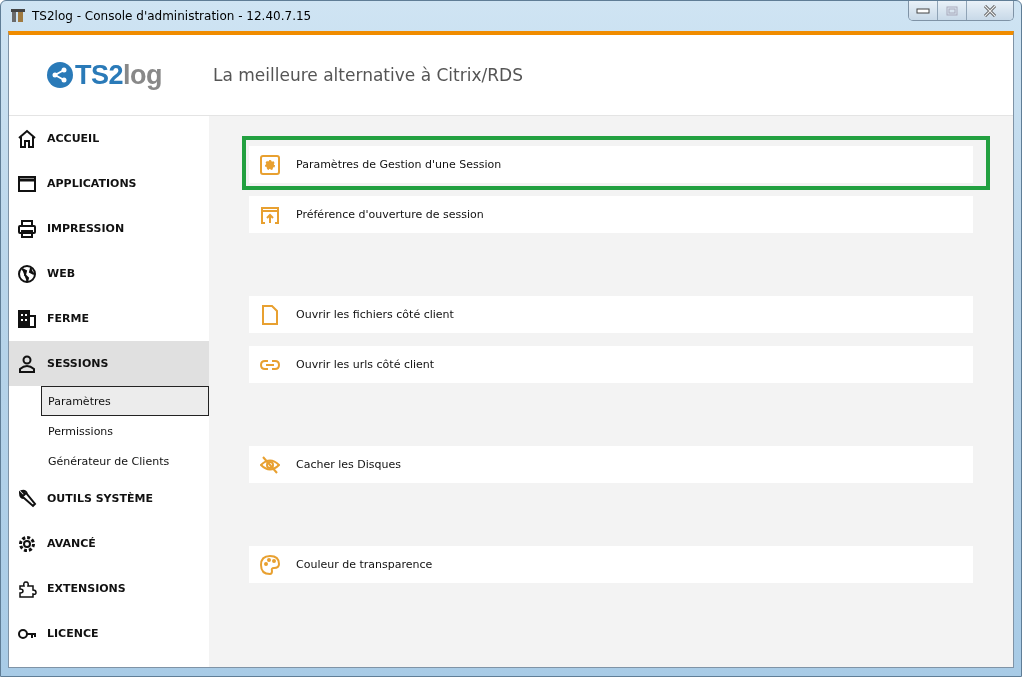  I want to click on minimize-icon, so click(923, 10).